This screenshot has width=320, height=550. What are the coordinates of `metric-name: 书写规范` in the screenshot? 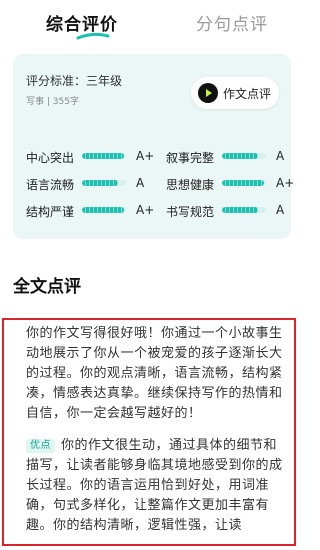 It's located at (190, 212).